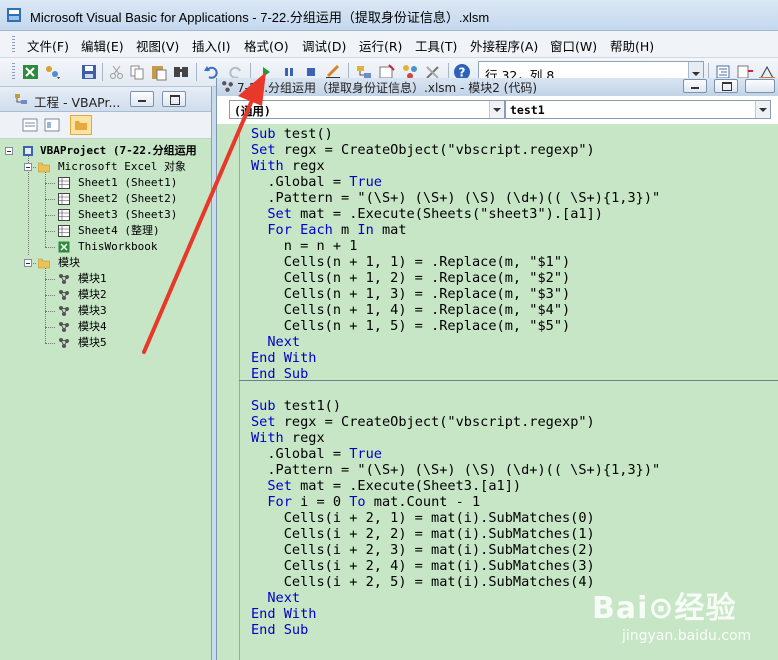  I want to click on save-icon, so click(89, 72).